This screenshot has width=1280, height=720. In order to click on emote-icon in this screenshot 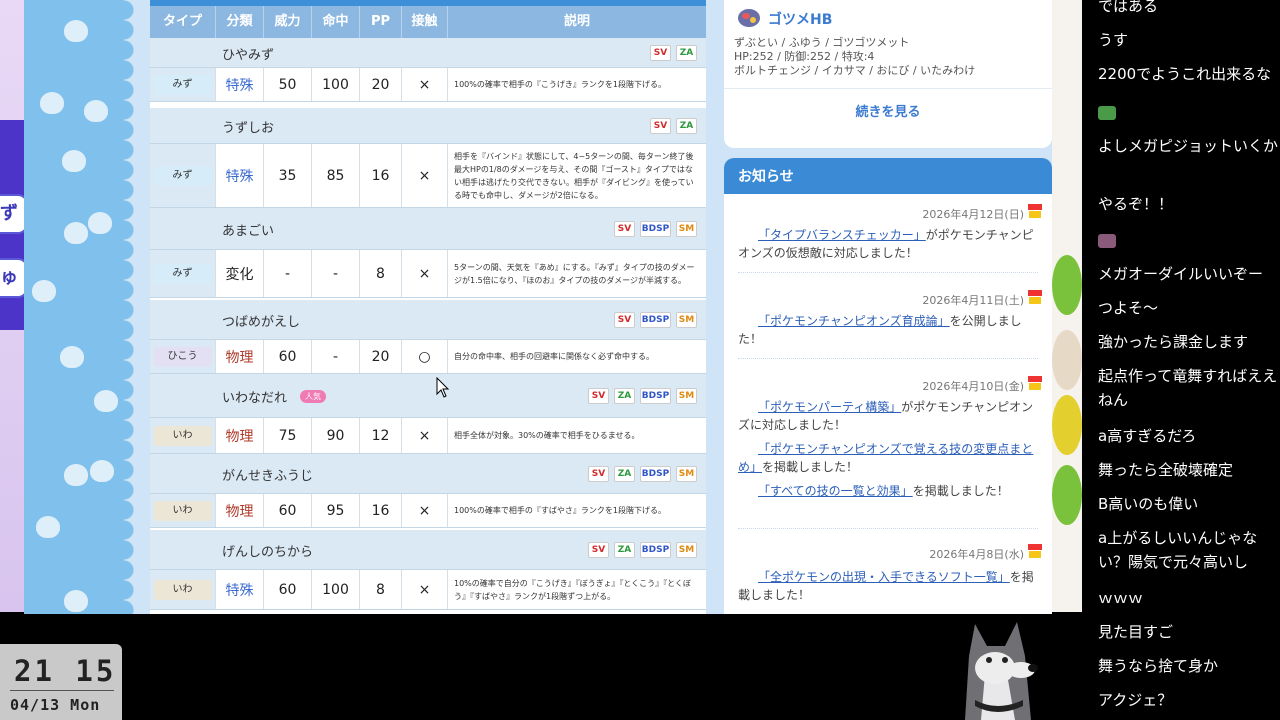, I will do `click(1107, 241)`.